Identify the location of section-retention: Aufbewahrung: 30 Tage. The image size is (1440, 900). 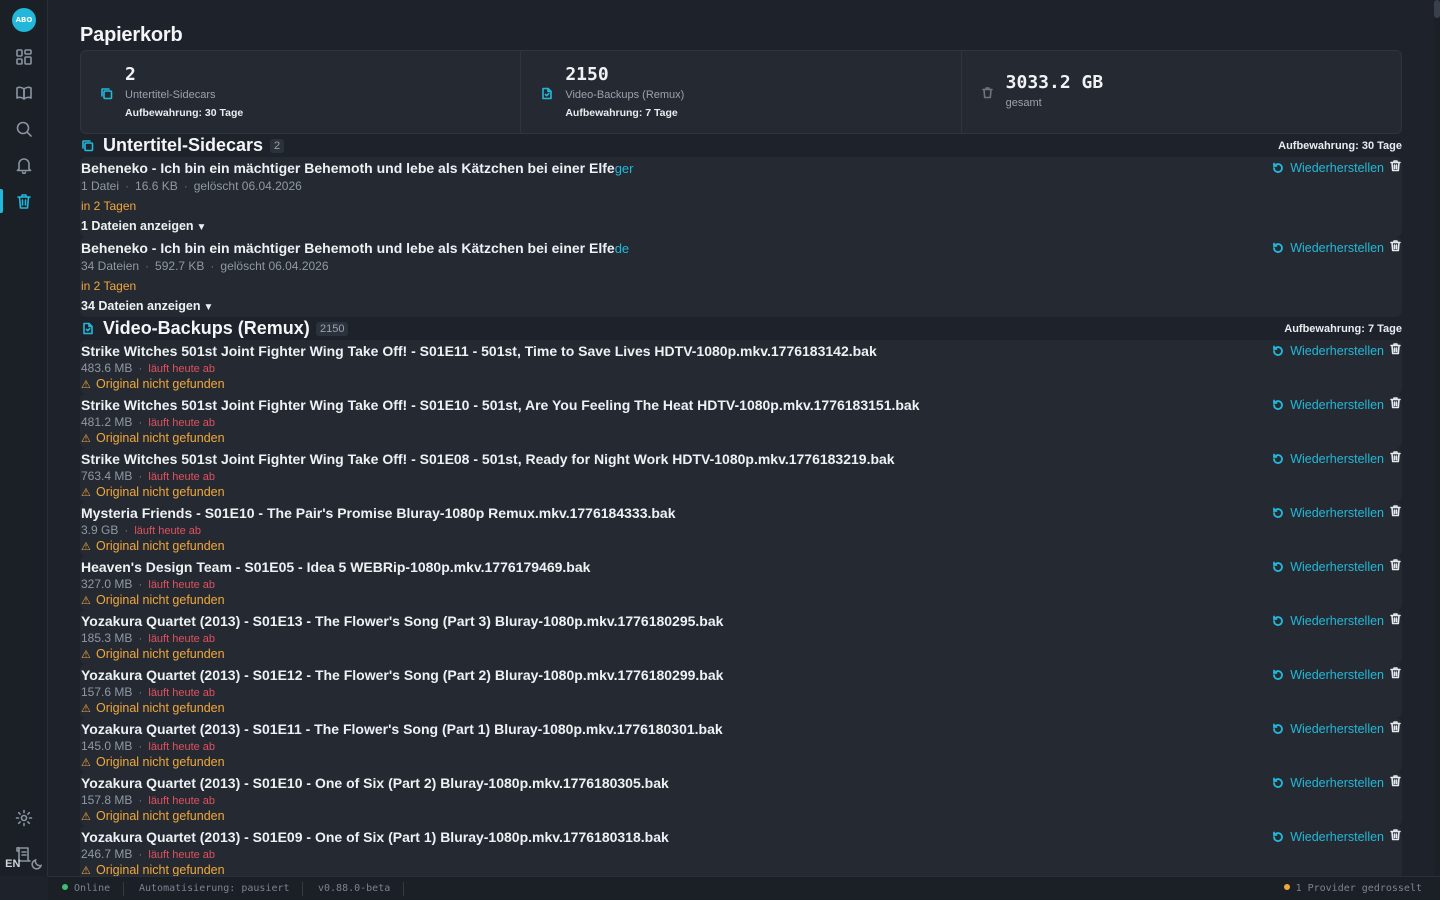
(1340, 146).